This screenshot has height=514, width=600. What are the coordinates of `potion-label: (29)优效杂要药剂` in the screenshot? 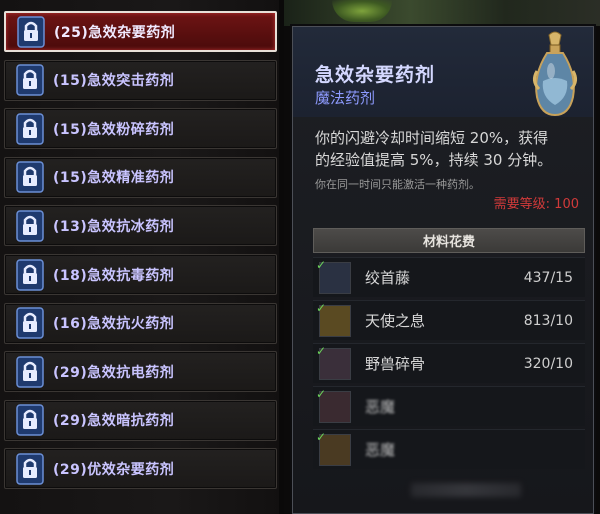 It's located at (114, 469).